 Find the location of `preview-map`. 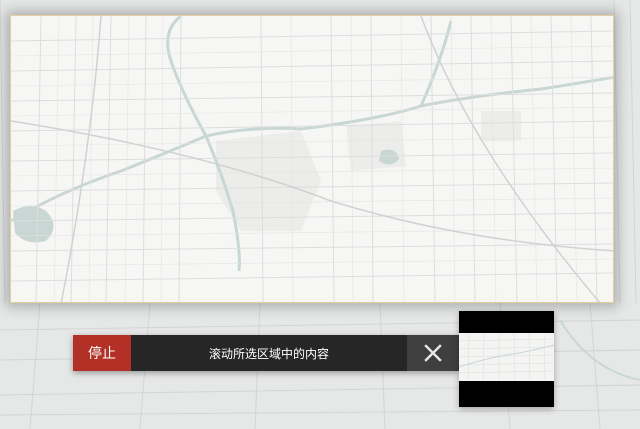

preview-map is located at coordinates (506, 357).